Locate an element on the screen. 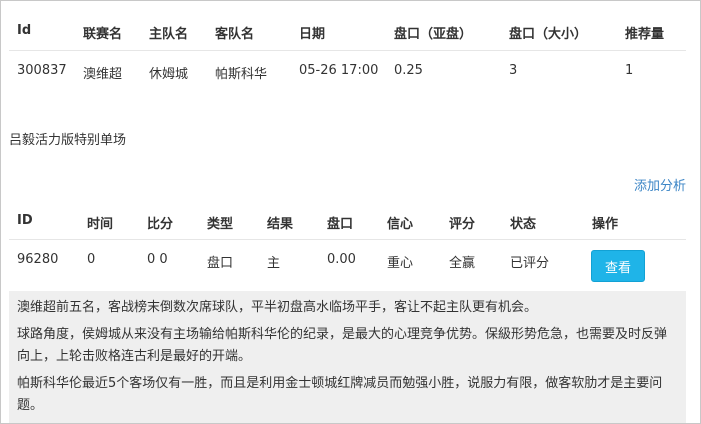 This screenshot has height=424, width=701. pick-cell-status: 已评分 is located at coordinates (530, 263).